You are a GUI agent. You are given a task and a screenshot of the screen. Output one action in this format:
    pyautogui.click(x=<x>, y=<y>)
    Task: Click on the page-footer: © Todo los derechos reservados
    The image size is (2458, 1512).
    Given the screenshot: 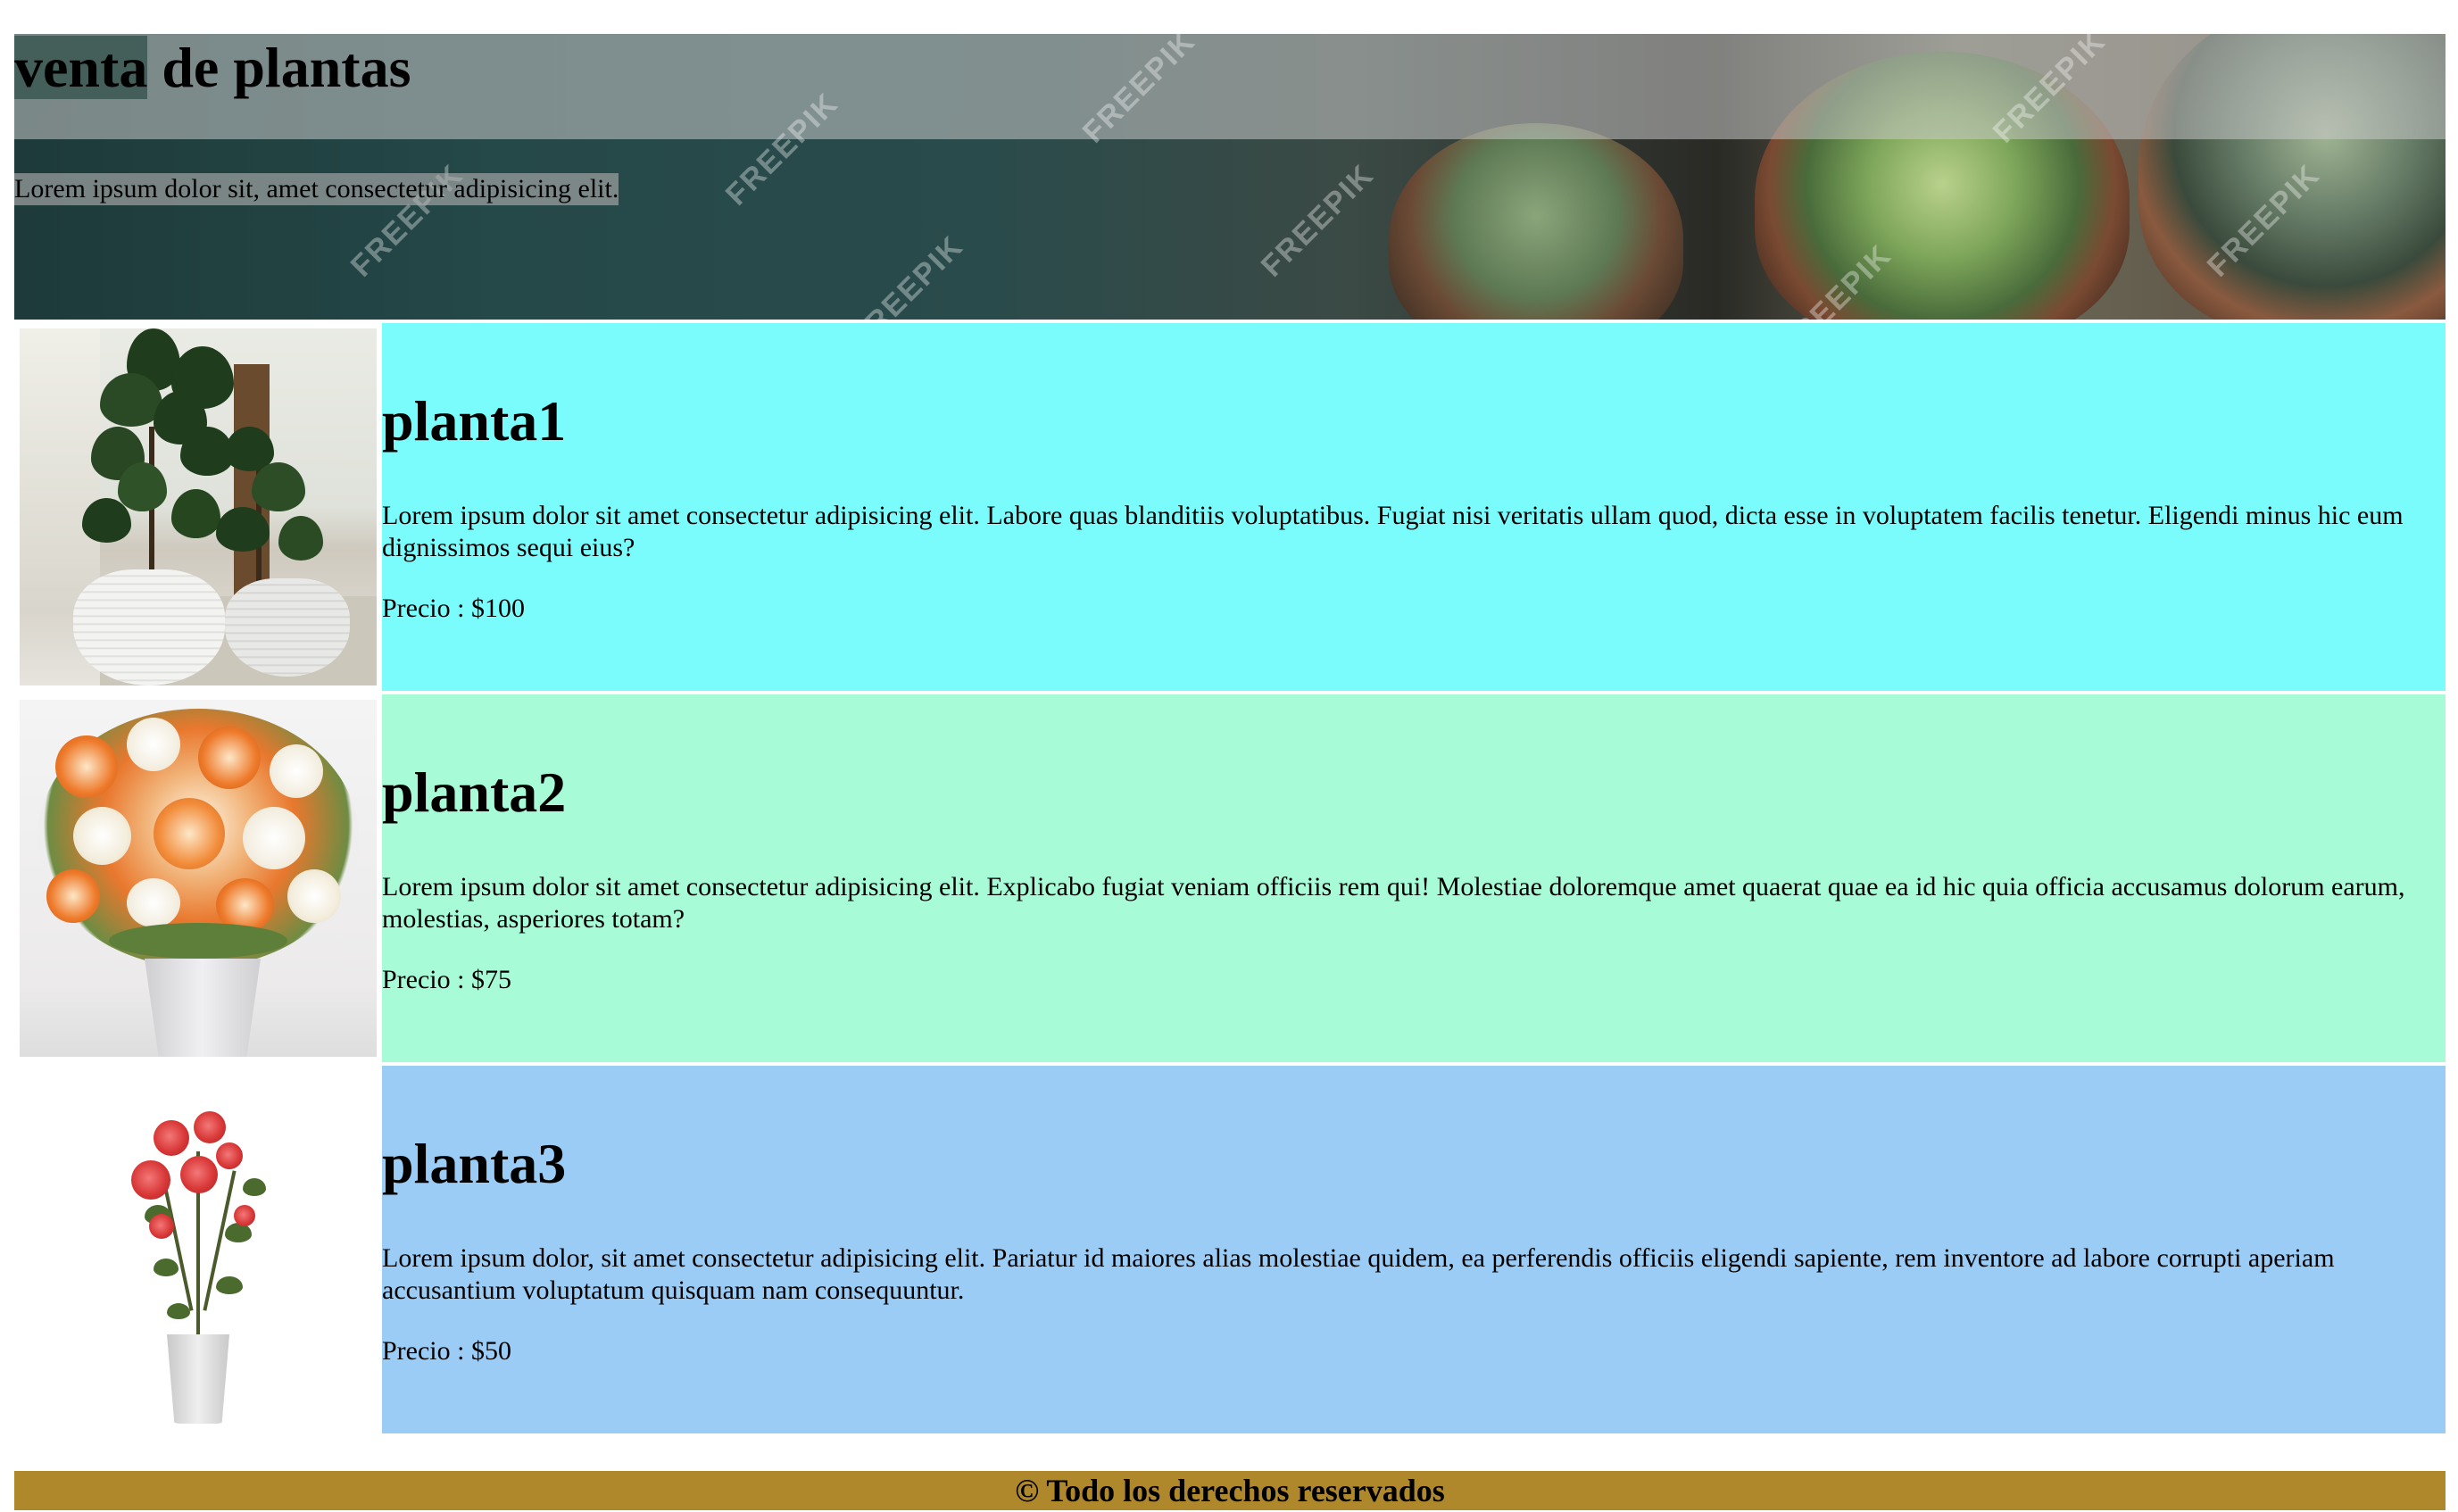 What is the action you would take?
    pyautogui.click(x=1230, y=1491)
    